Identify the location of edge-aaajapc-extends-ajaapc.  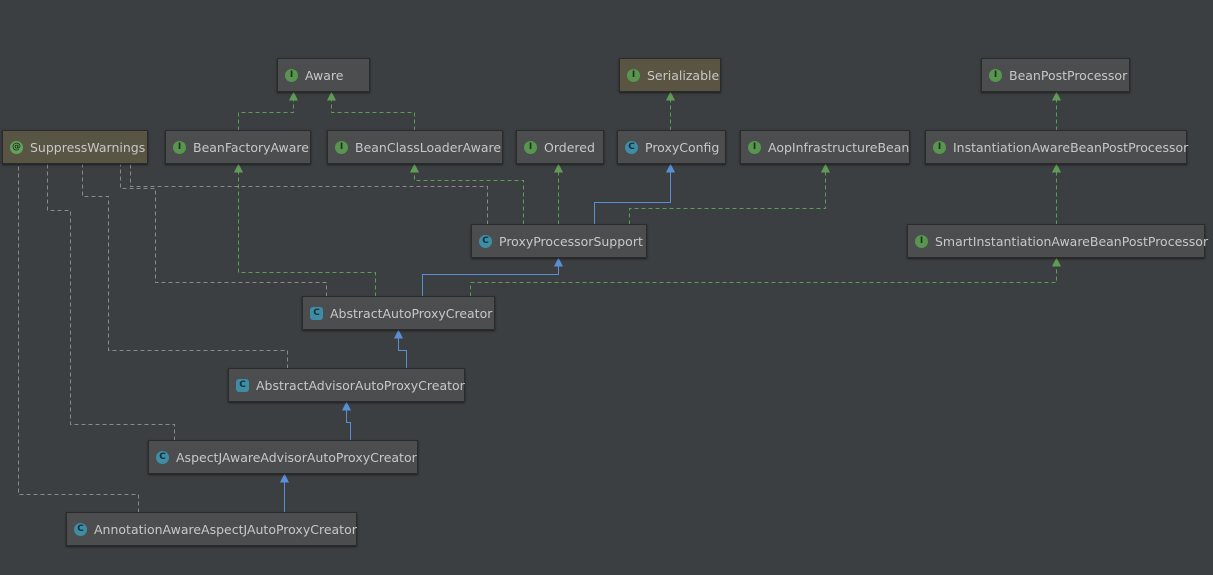
(284, 493).